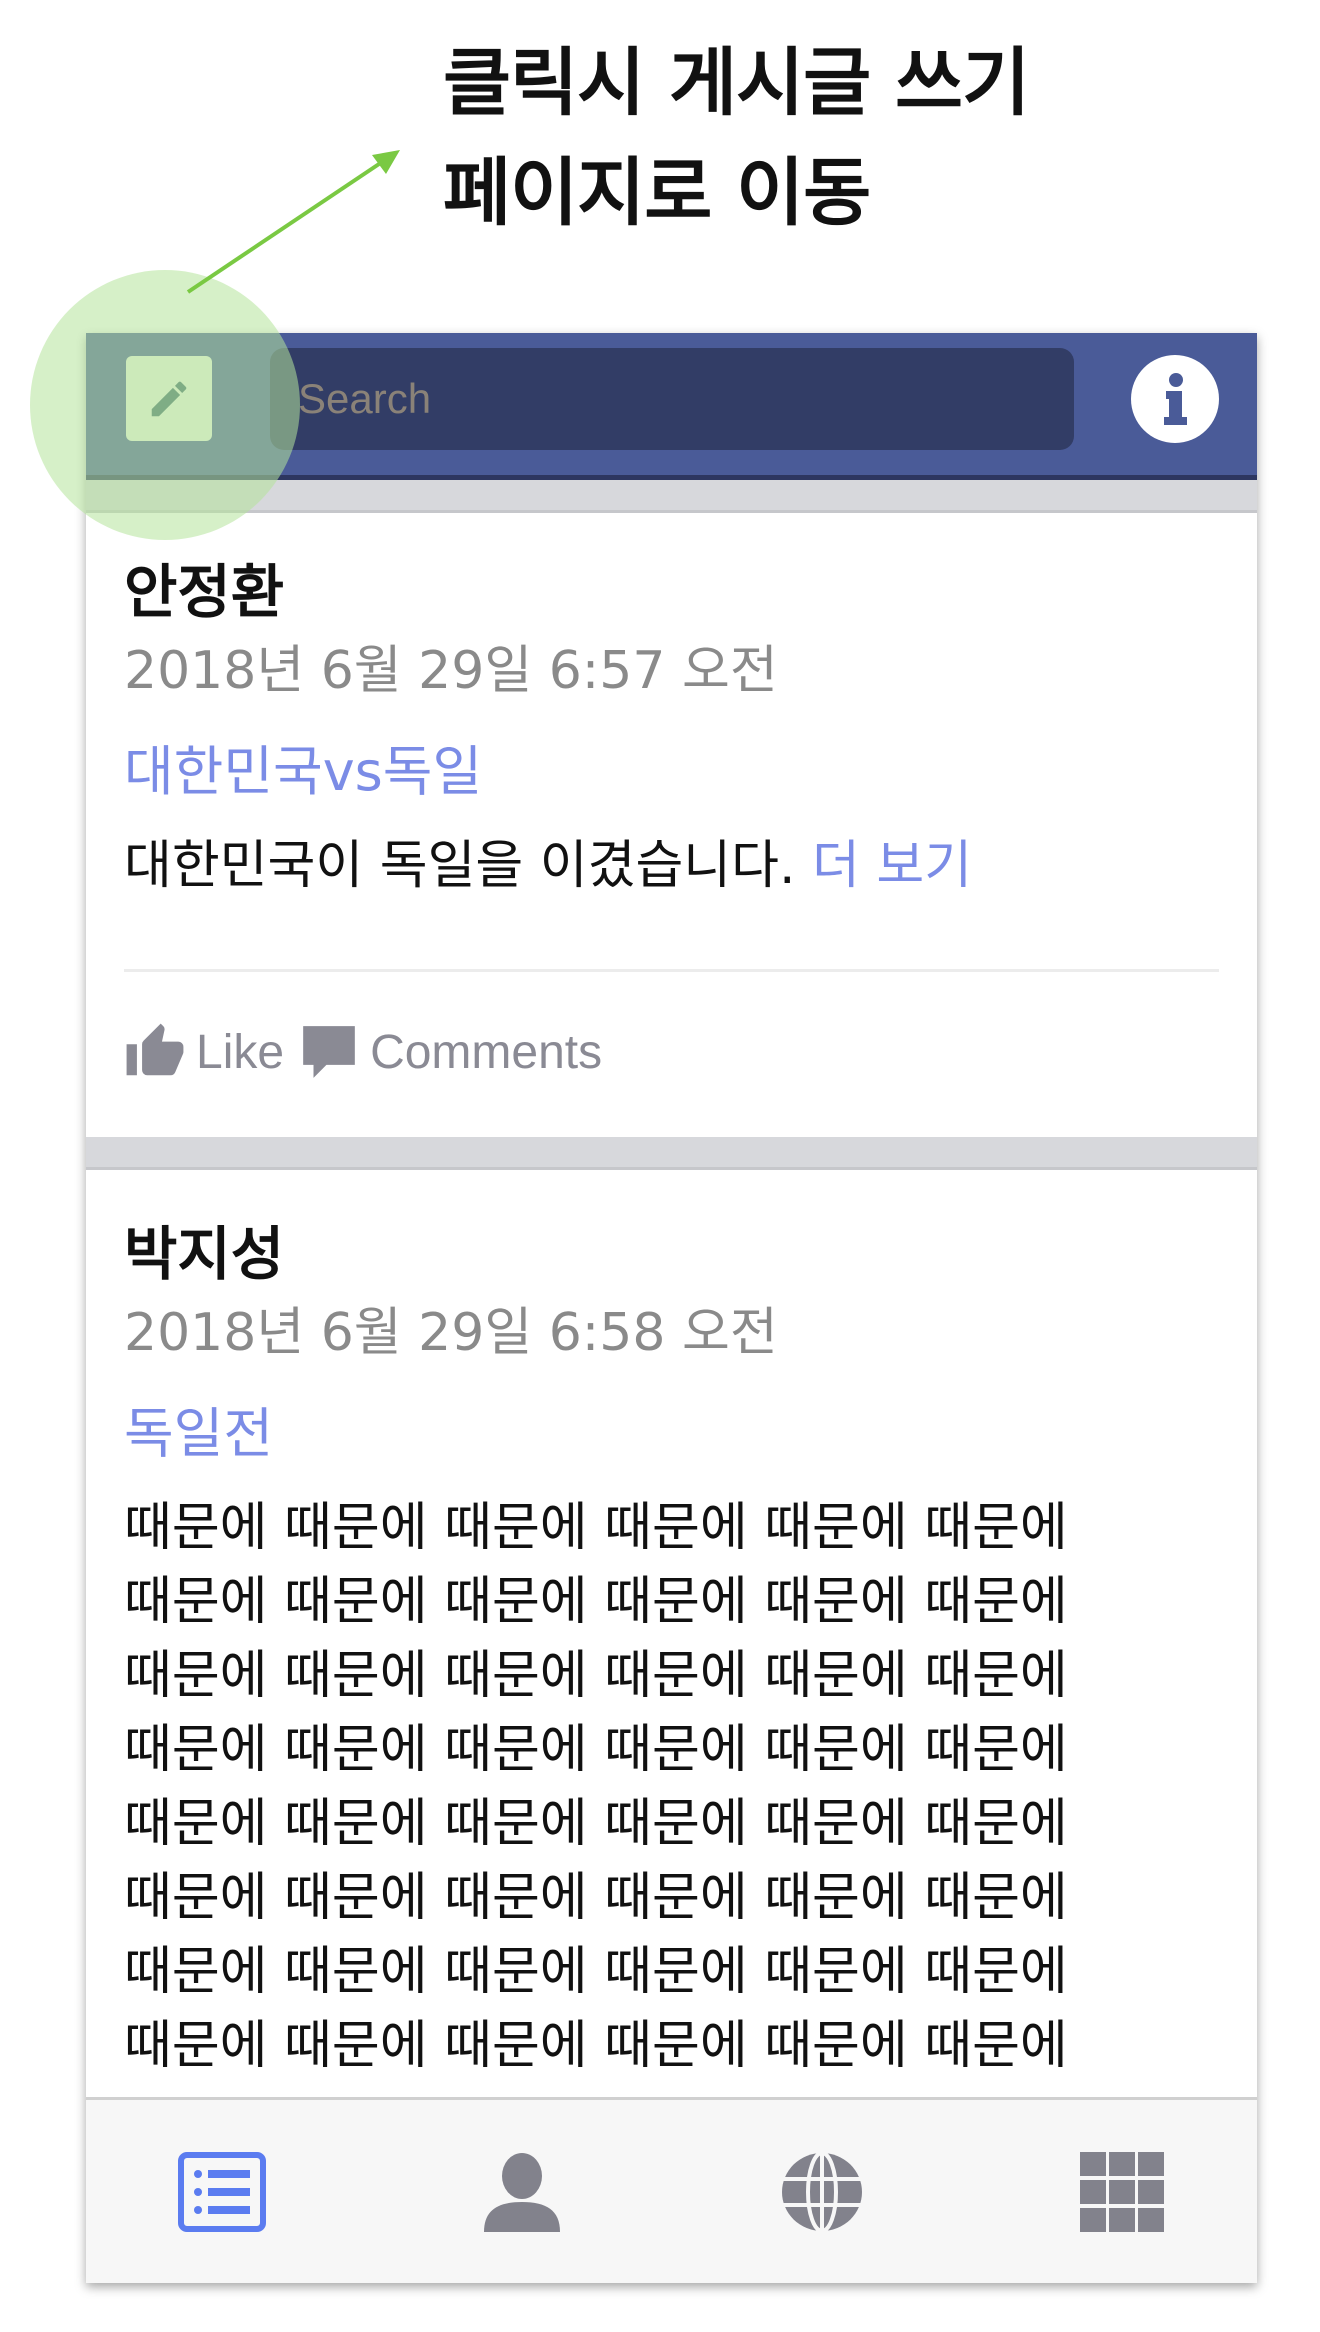  I want to click on top-bar, so click(671, 406).